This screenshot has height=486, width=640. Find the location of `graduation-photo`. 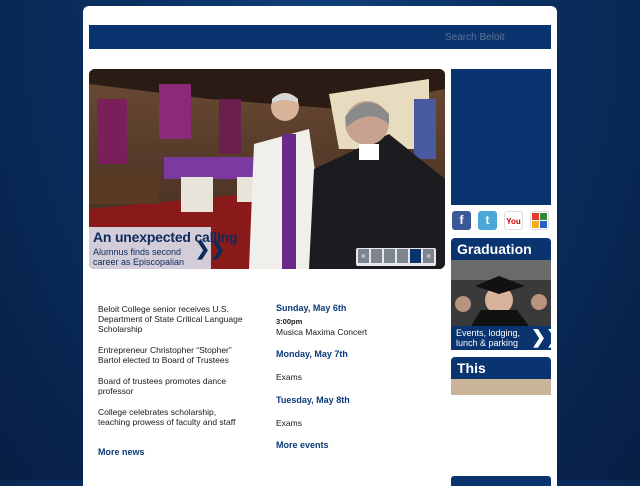

graduation-photo is located at coordinates (501, 293).